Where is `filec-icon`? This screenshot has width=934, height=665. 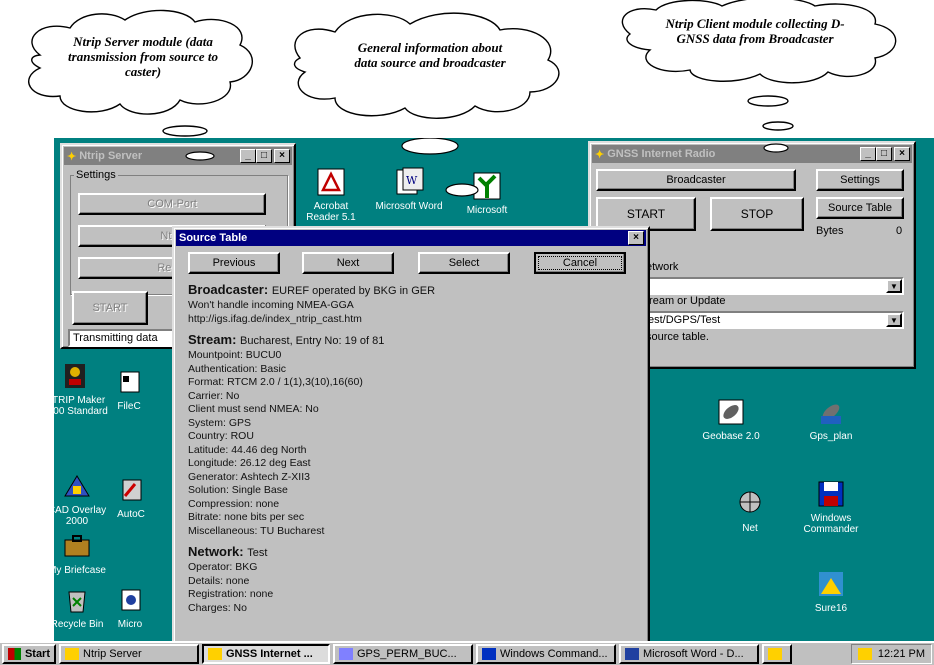 filec-icon is located at coordinates (129, 382).